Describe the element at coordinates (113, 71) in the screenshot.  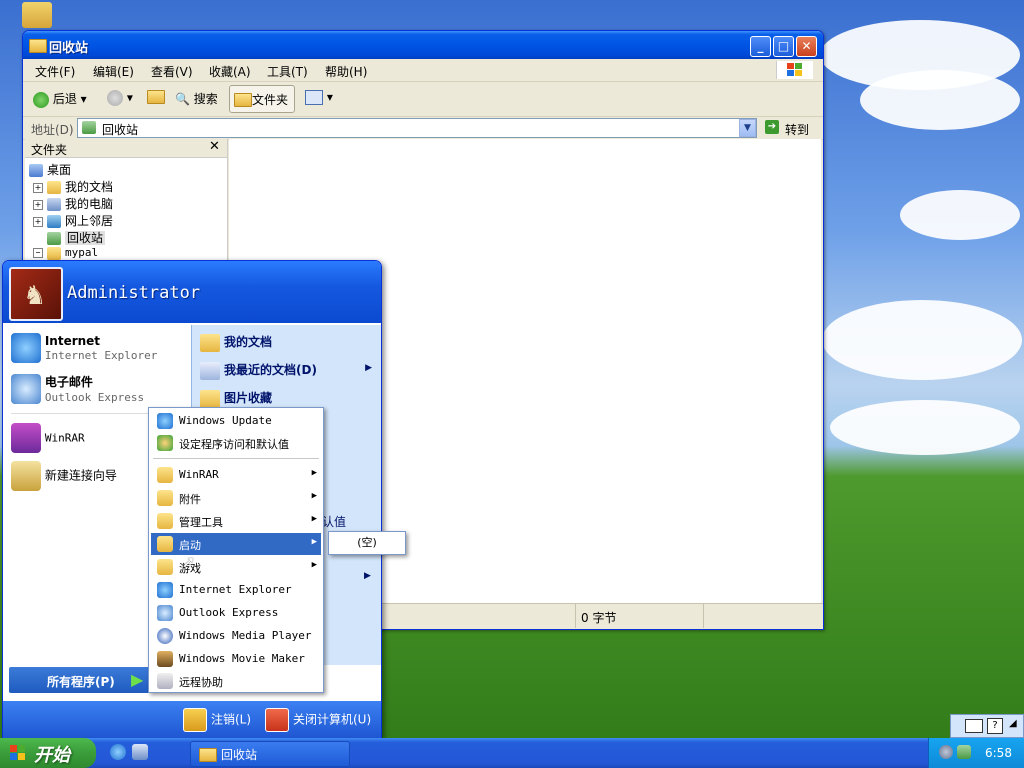
I see `menu-edit: 编辑(E)` at that location.